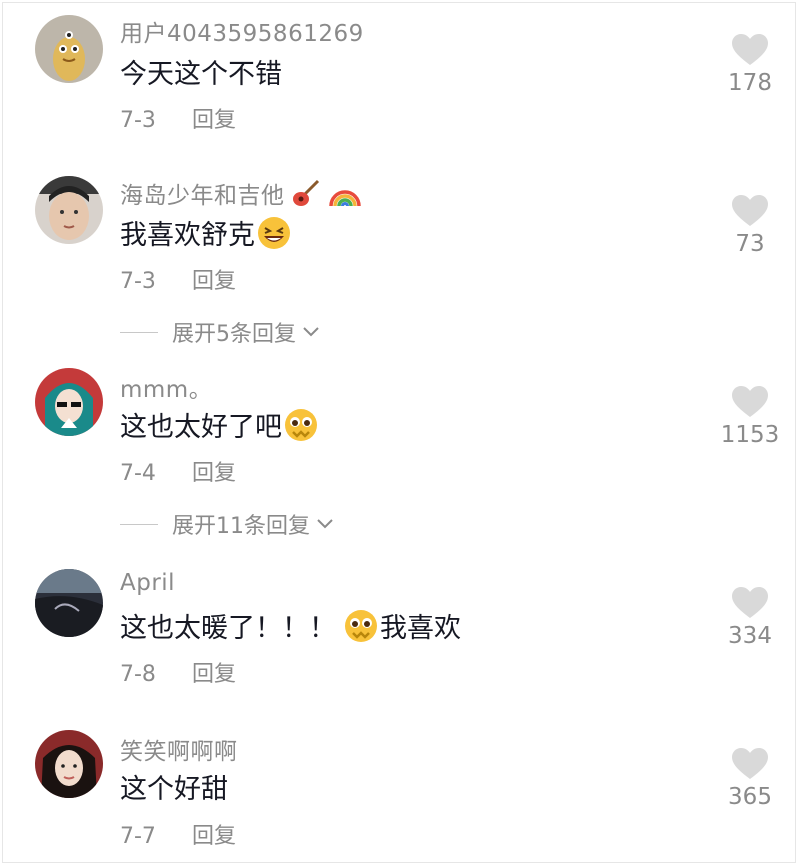 The image size is (800, 867). I want to click on comment-text-body: 这也太好了吧, so click(201, 427).